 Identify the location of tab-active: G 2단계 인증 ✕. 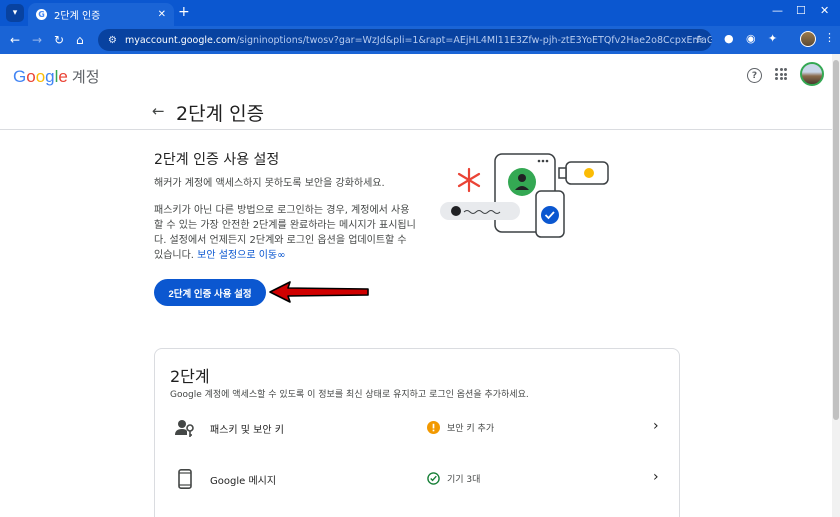
(101, 14).